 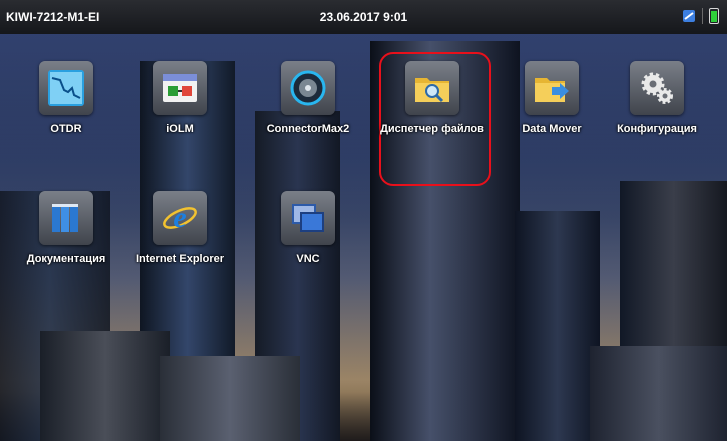 I want to click on battery-icon, so click(x=714, y=16).